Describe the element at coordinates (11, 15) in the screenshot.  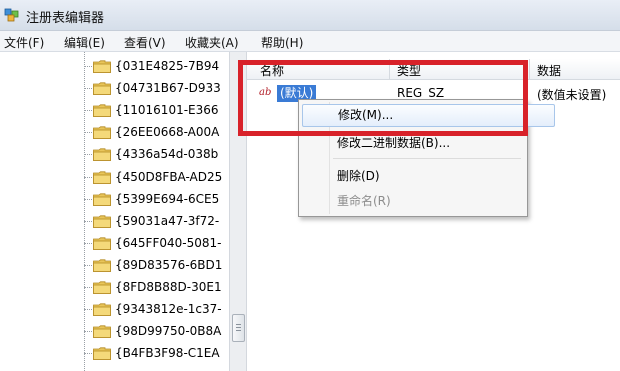
I see `regedit-icon` at that location.